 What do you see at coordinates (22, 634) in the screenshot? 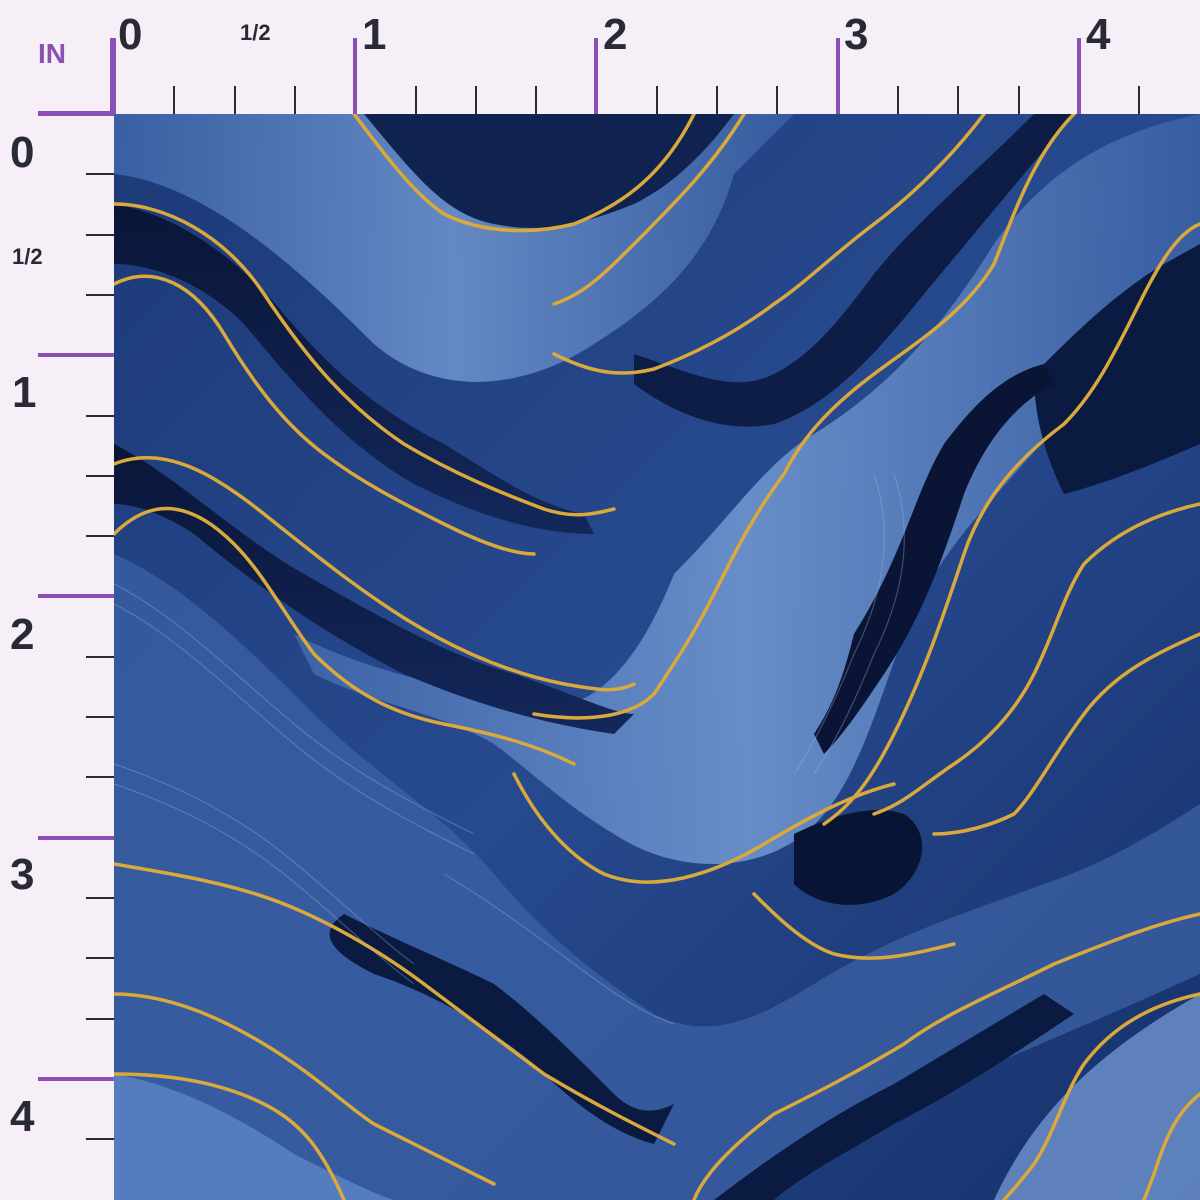
I see `left-ruler-label-2: 2` at bounding box center [22, 634].